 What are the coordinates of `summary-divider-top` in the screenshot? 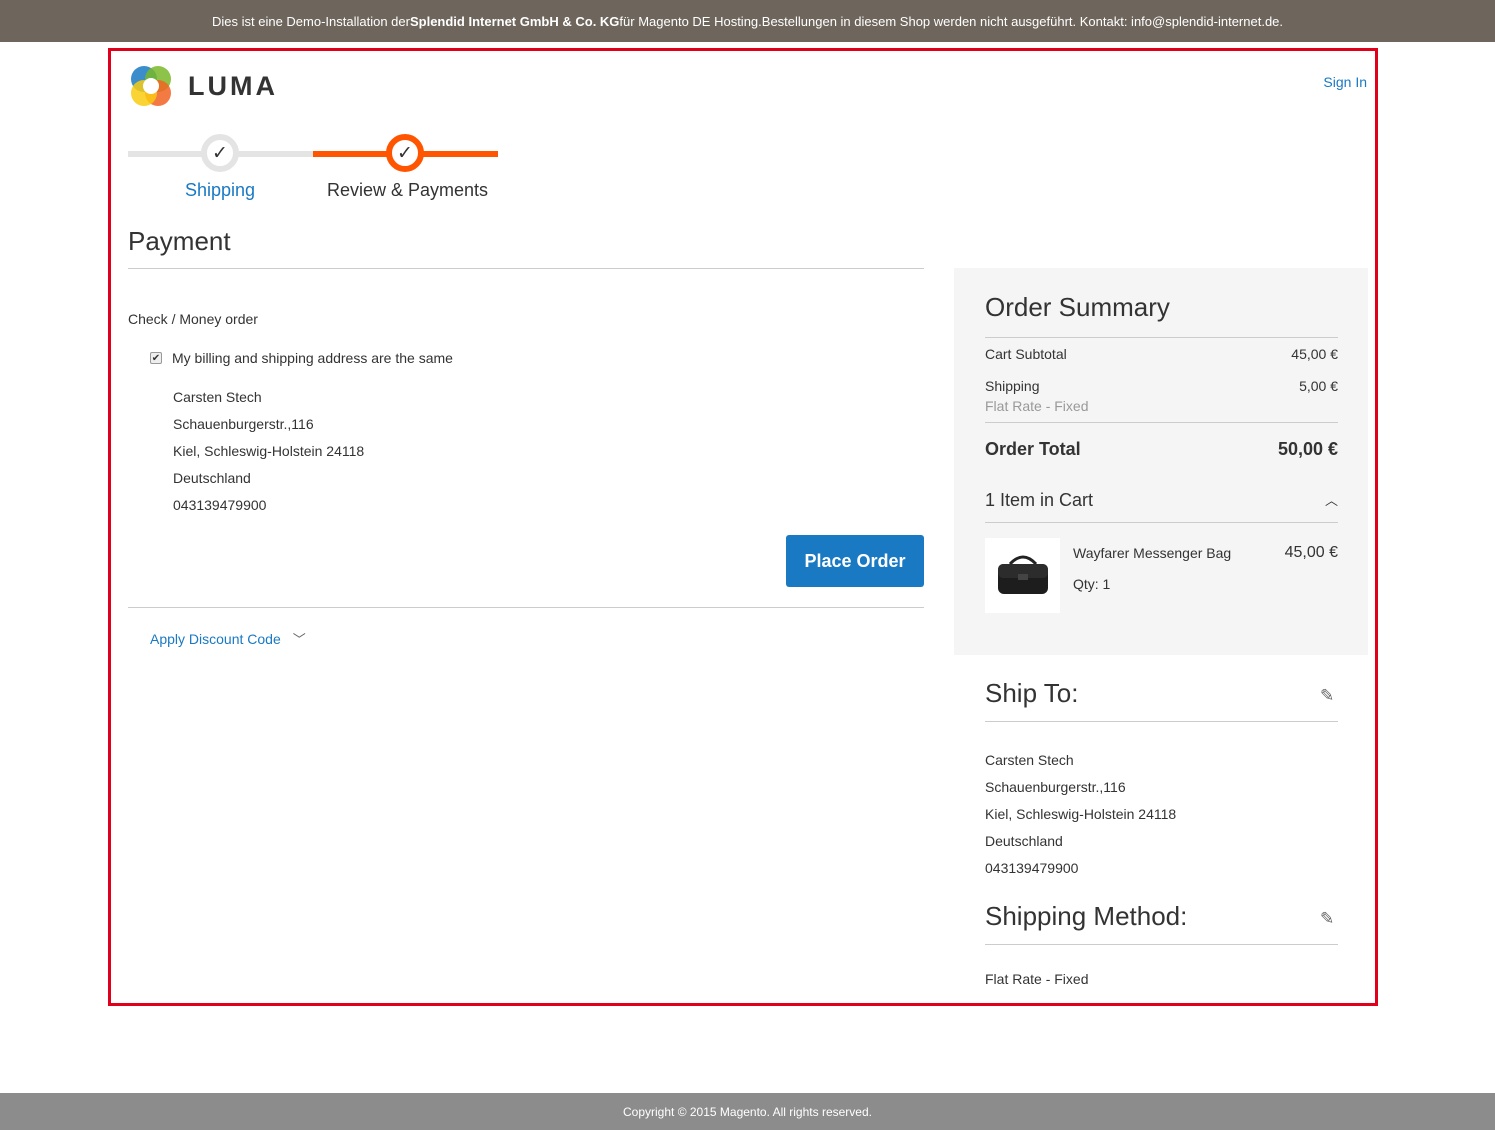 It's located at (1161, 337).